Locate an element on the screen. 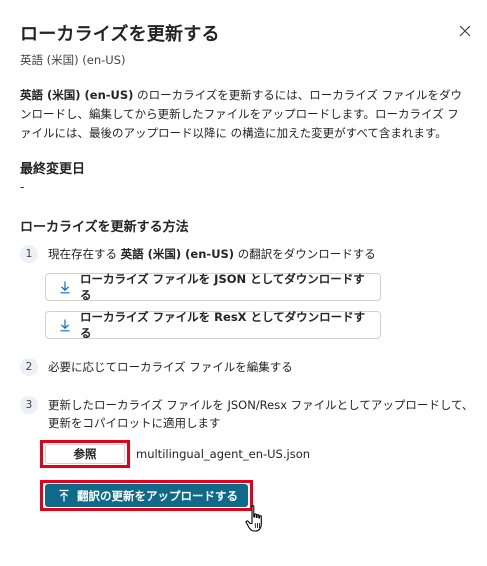 Image resolution: width=487 pixels, height=566 pixels. last-modified-heading: 最終変更日 is located at coordinates (53, 169).